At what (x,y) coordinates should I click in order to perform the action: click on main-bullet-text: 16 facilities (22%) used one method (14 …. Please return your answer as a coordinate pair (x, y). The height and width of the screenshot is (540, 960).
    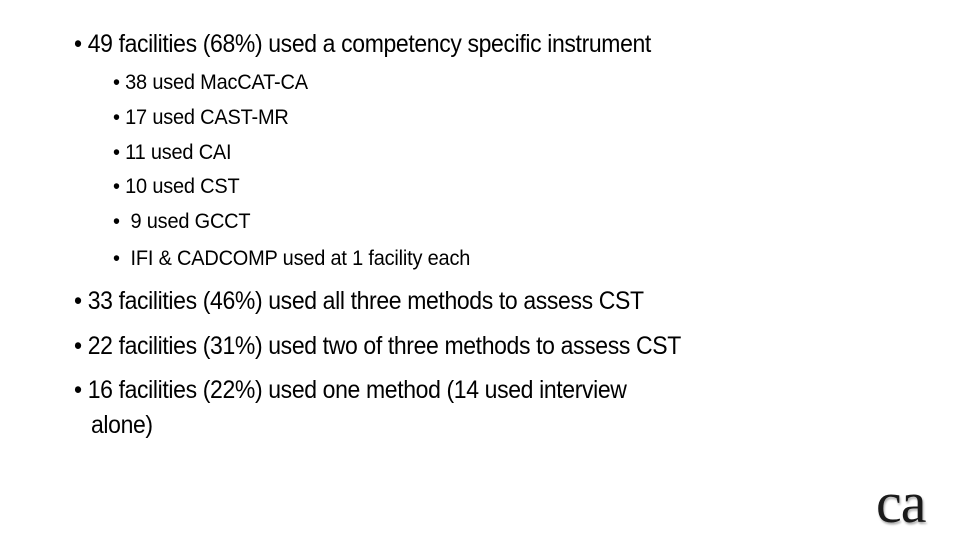
    Looking at the image, I should click on (357, 390).